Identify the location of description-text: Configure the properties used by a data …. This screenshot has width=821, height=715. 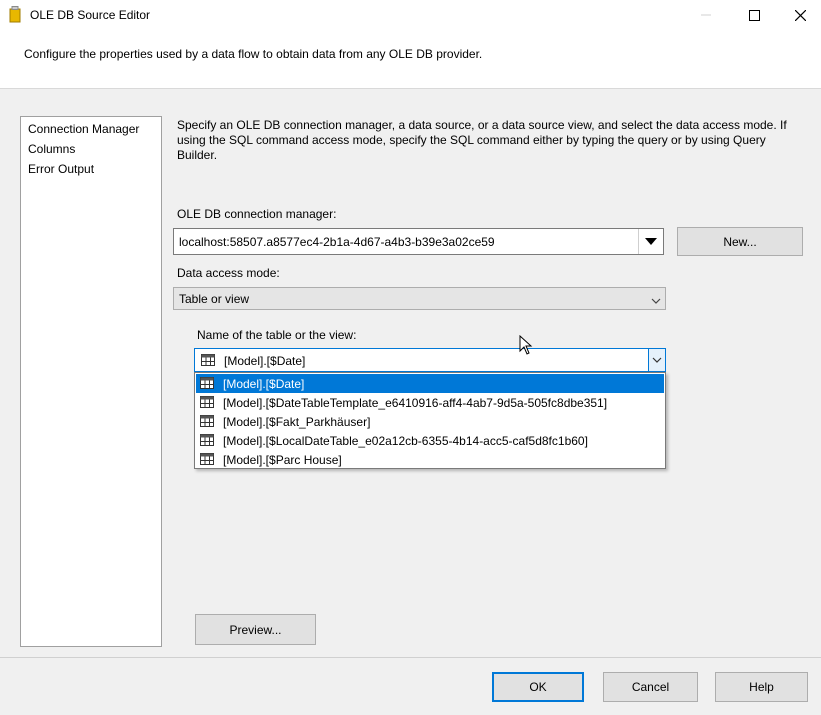
(253, 54).